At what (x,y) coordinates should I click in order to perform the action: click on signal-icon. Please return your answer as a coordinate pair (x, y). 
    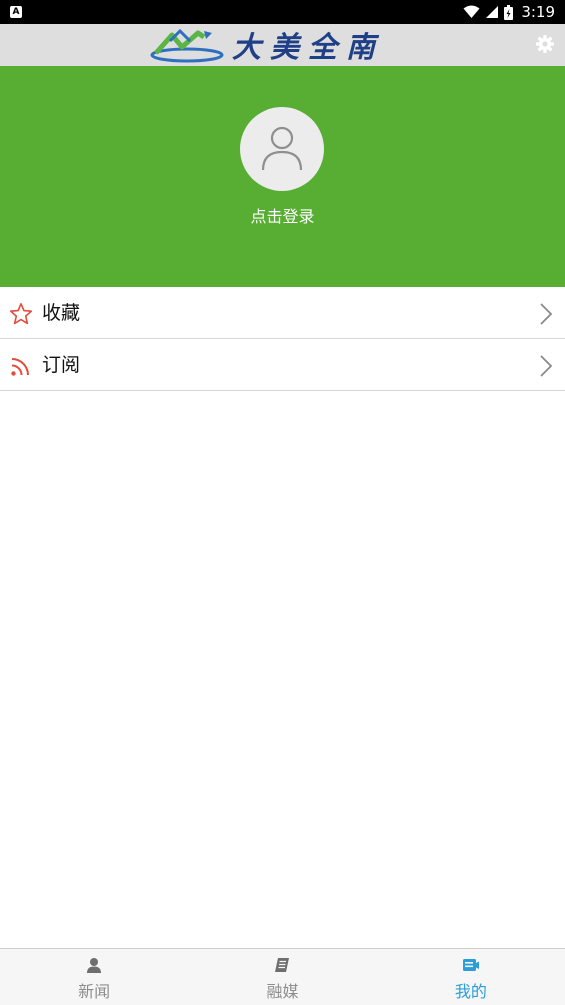
    Looking at the image, I should click on (492, 12).